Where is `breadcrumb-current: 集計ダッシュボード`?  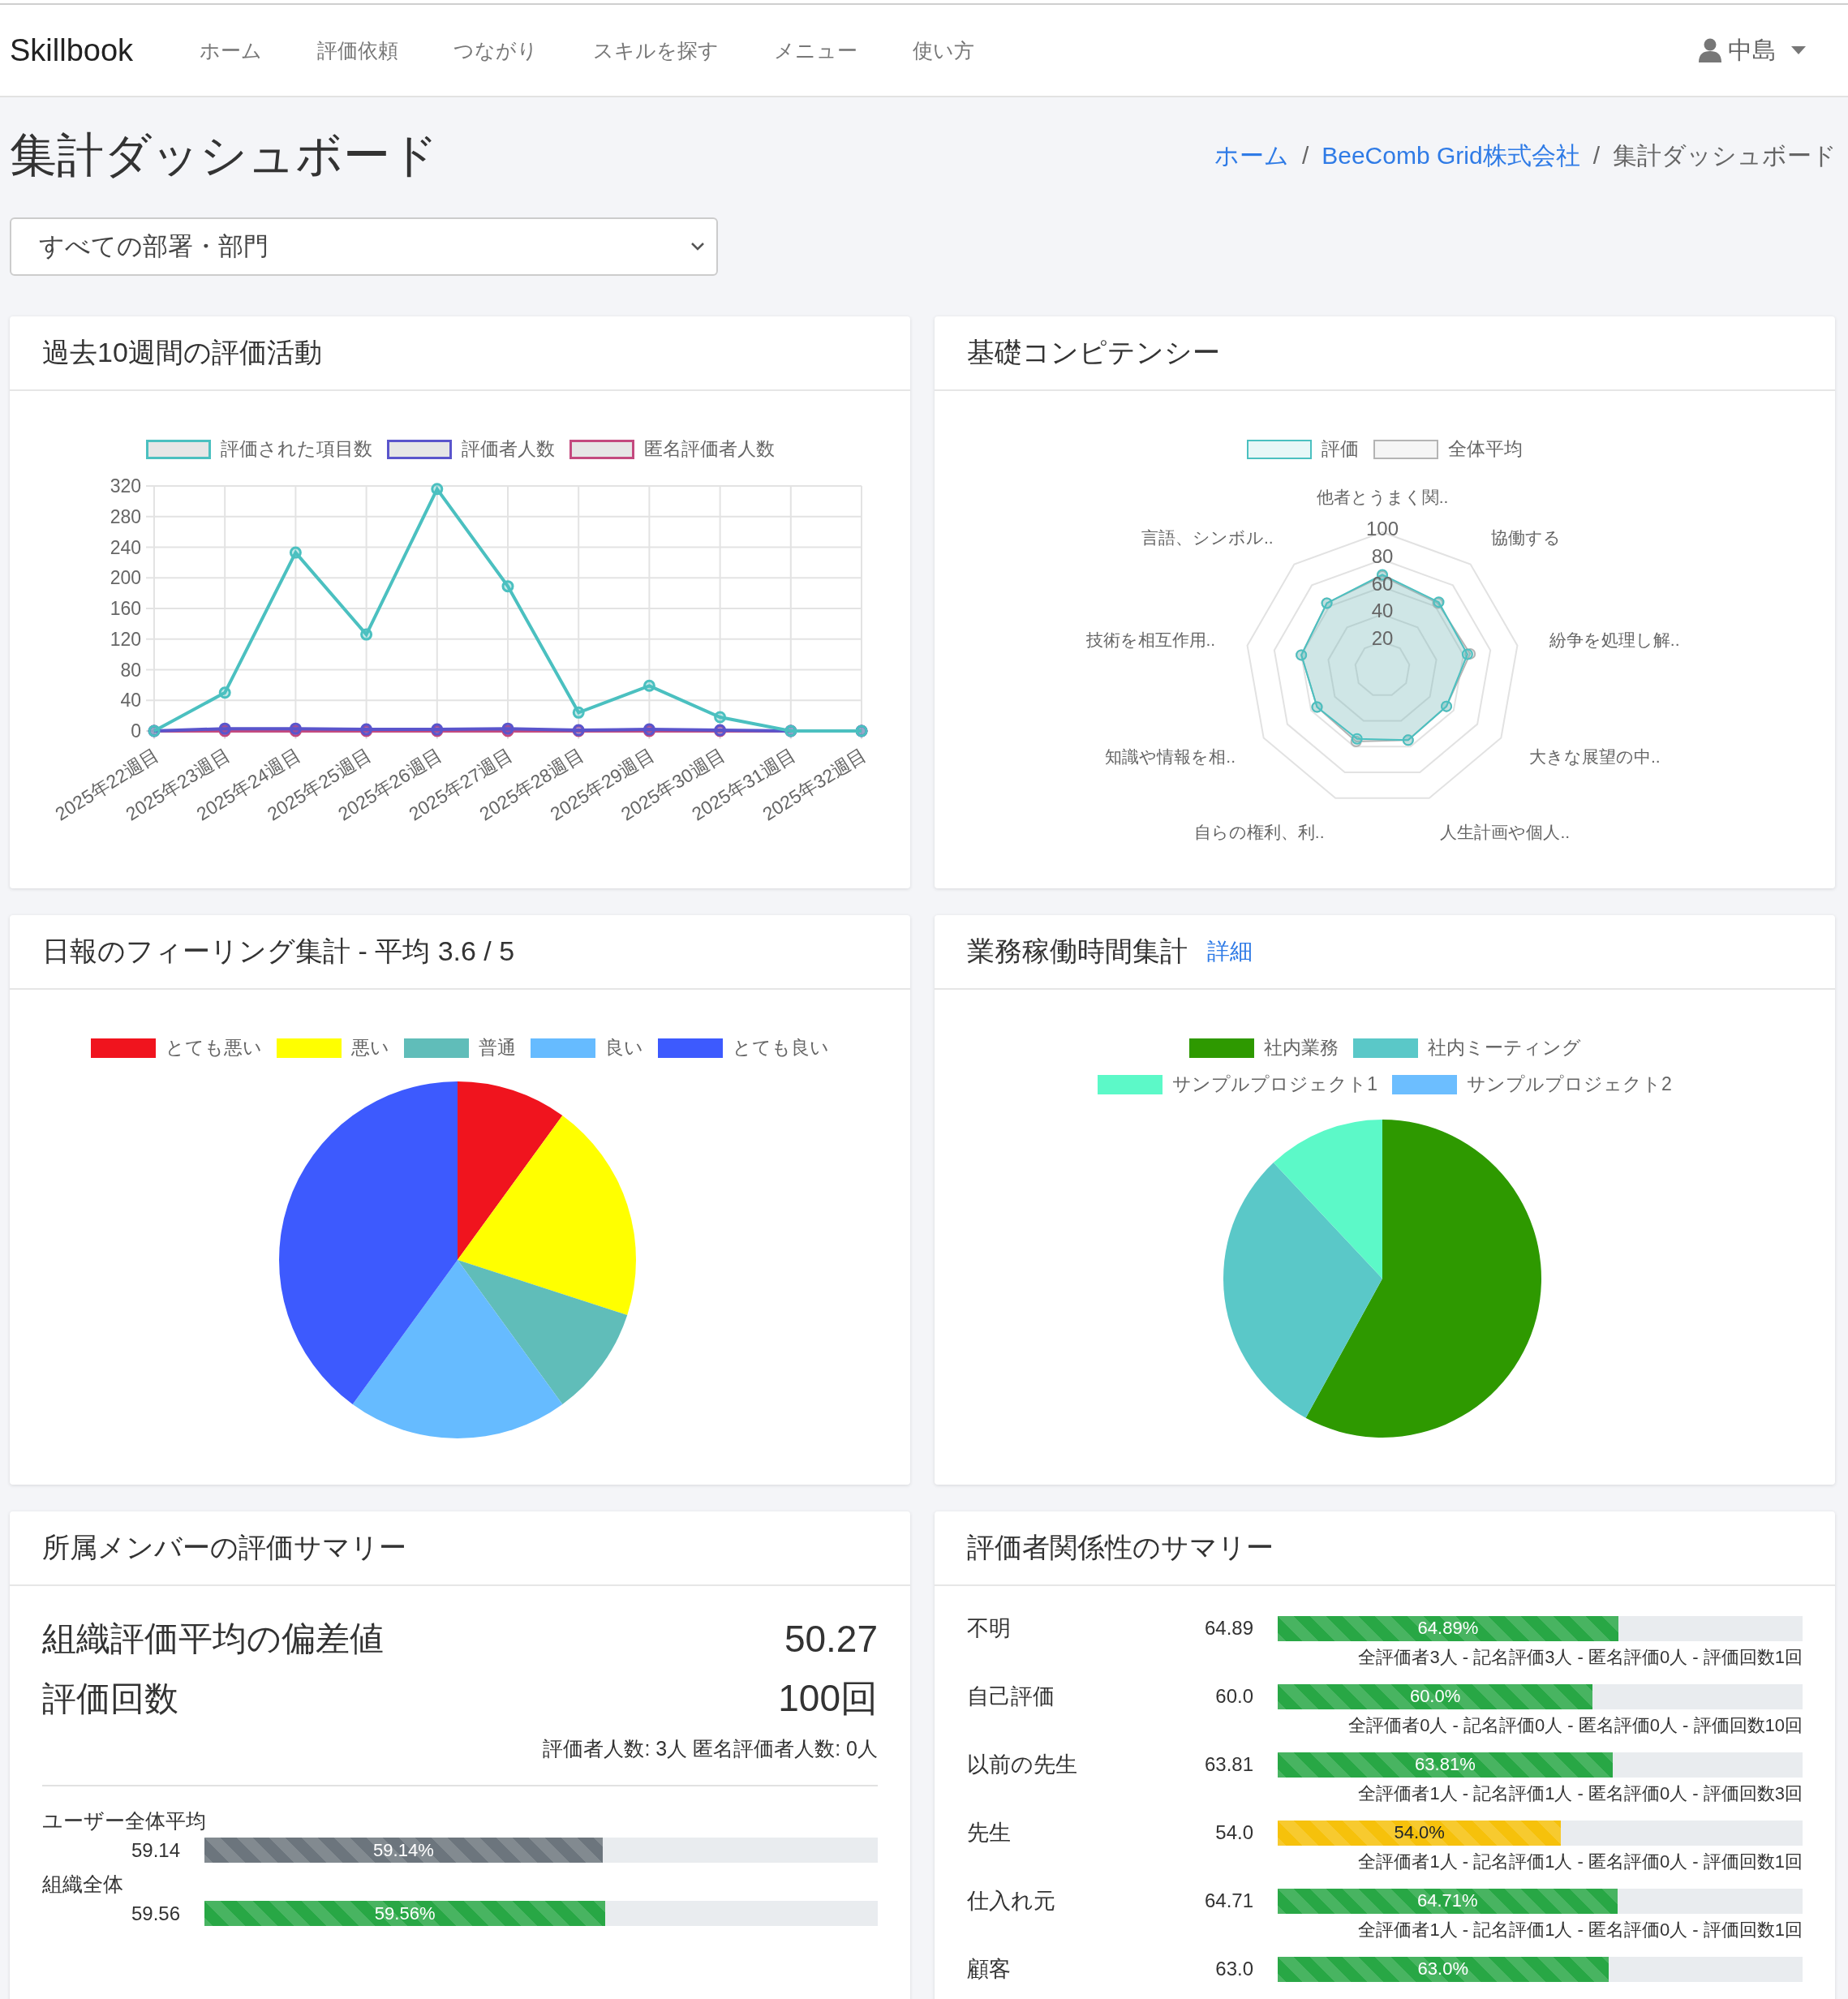 breadcrumb-current: 集計ダッシュボード is located at coordinates (1725, 155).